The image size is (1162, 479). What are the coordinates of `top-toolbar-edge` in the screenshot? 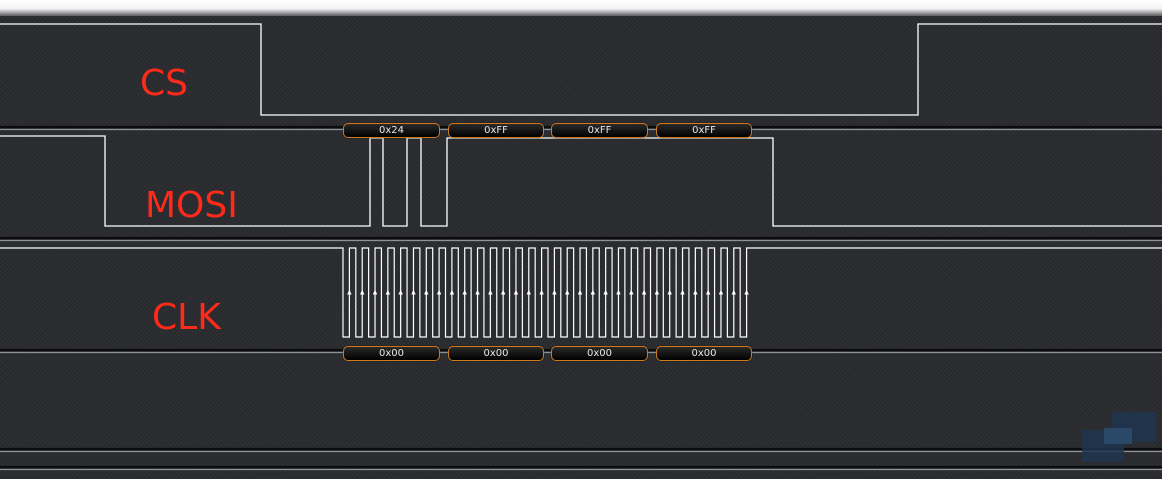 It's located at (581, 8).